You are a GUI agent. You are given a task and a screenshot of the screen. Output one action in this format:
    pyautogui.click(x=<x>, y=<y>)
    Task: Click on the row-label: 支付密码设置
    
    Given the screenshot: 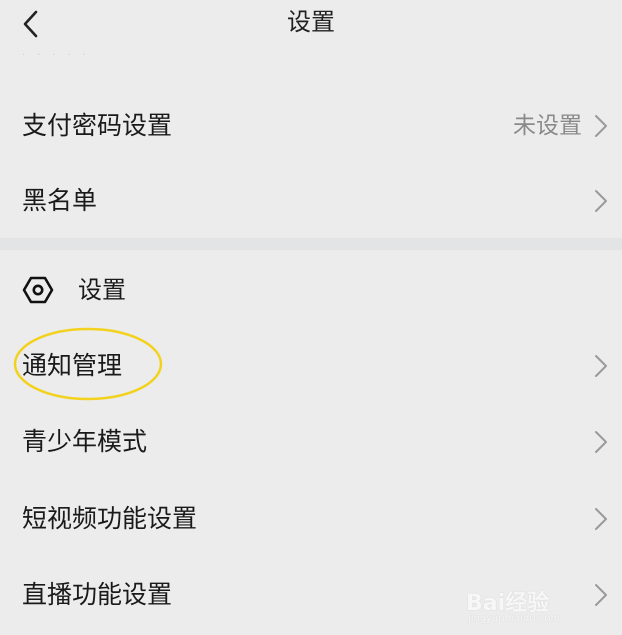 What is the action you would take?
    pyautogui.click(x=97, y=125)
    